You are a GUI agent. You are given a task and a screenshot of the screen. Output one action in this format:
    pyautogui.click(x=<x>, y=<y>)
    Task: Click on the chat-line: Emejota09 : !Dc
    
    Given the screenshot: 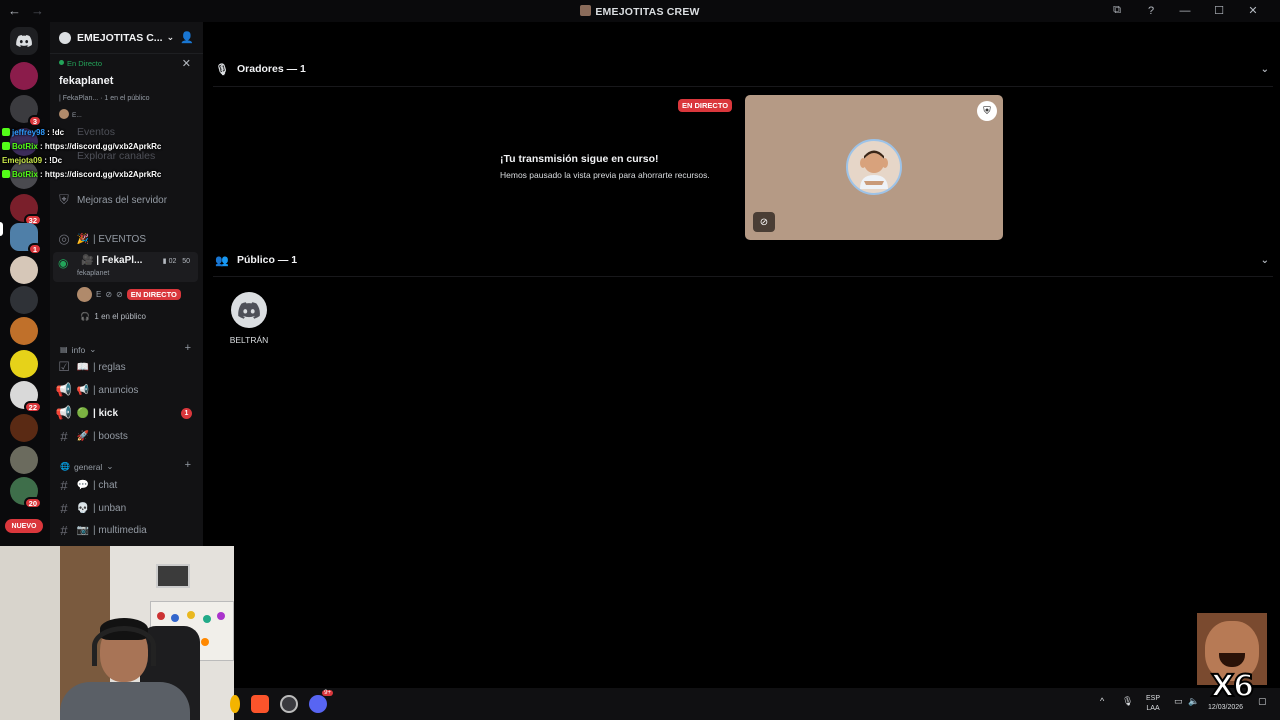 What is the action you would take?
    pyautogui.click(x=81, y=161)
    